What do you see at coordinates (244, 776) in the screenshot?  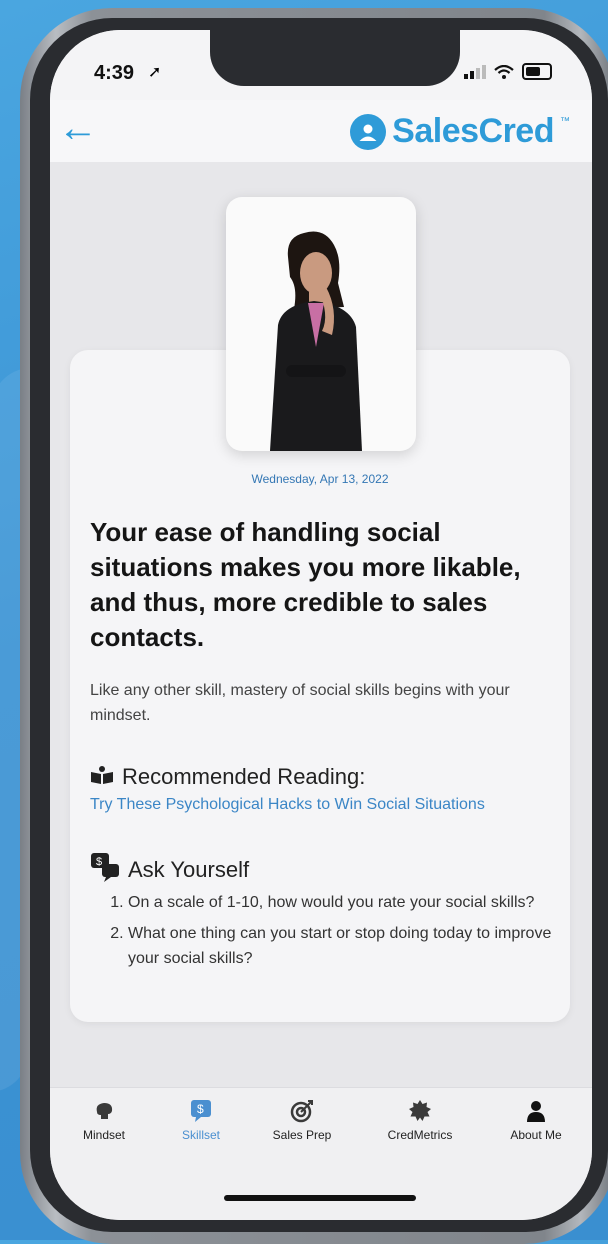 I see `recommended-reading-title: Recommended Reading:` at bounding box center [244, 776].